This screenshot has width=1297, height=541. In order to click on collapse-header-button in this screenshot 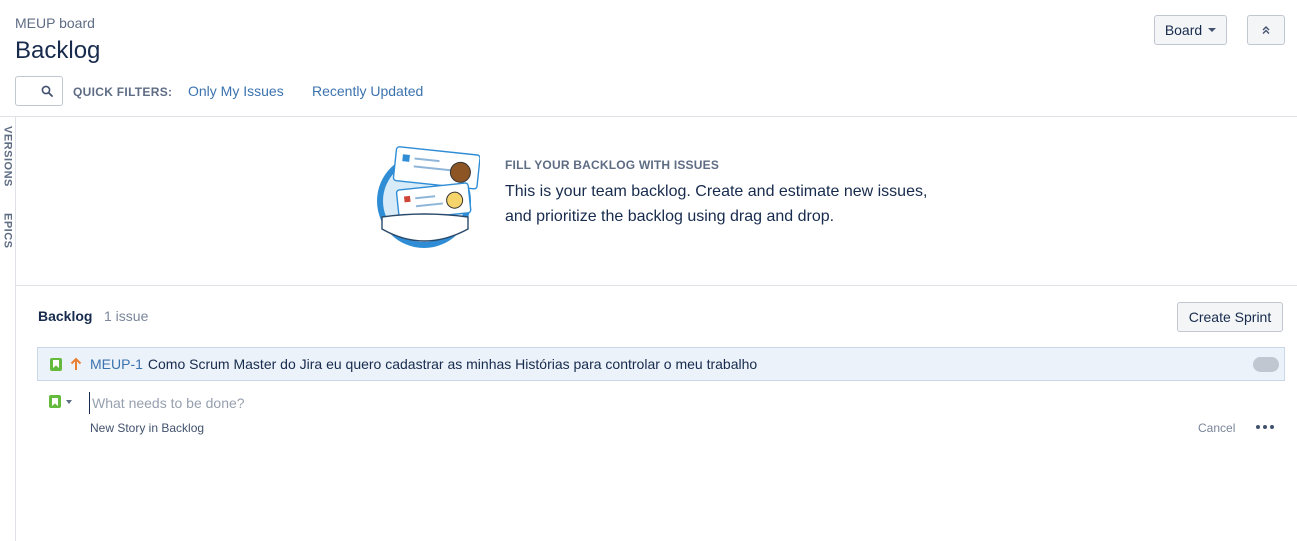, I will do `click(1266, 30)`.